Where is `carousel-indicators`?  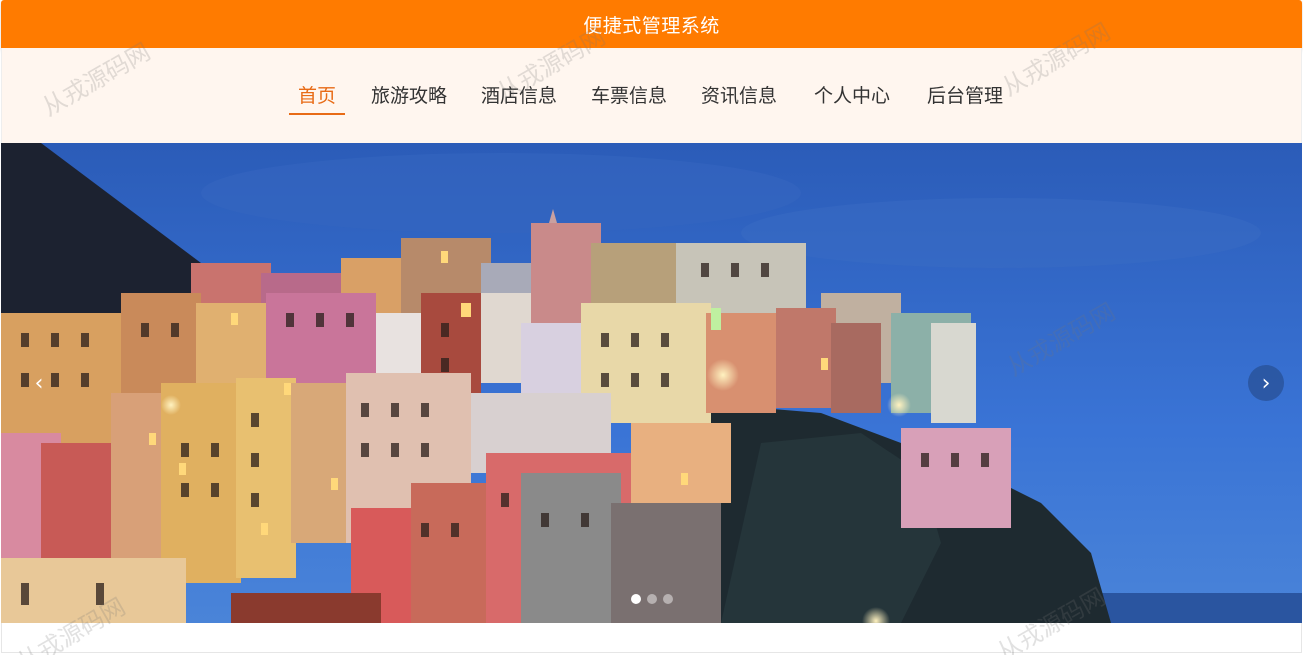
carousel-indicators is located at coordinates (652, 599).